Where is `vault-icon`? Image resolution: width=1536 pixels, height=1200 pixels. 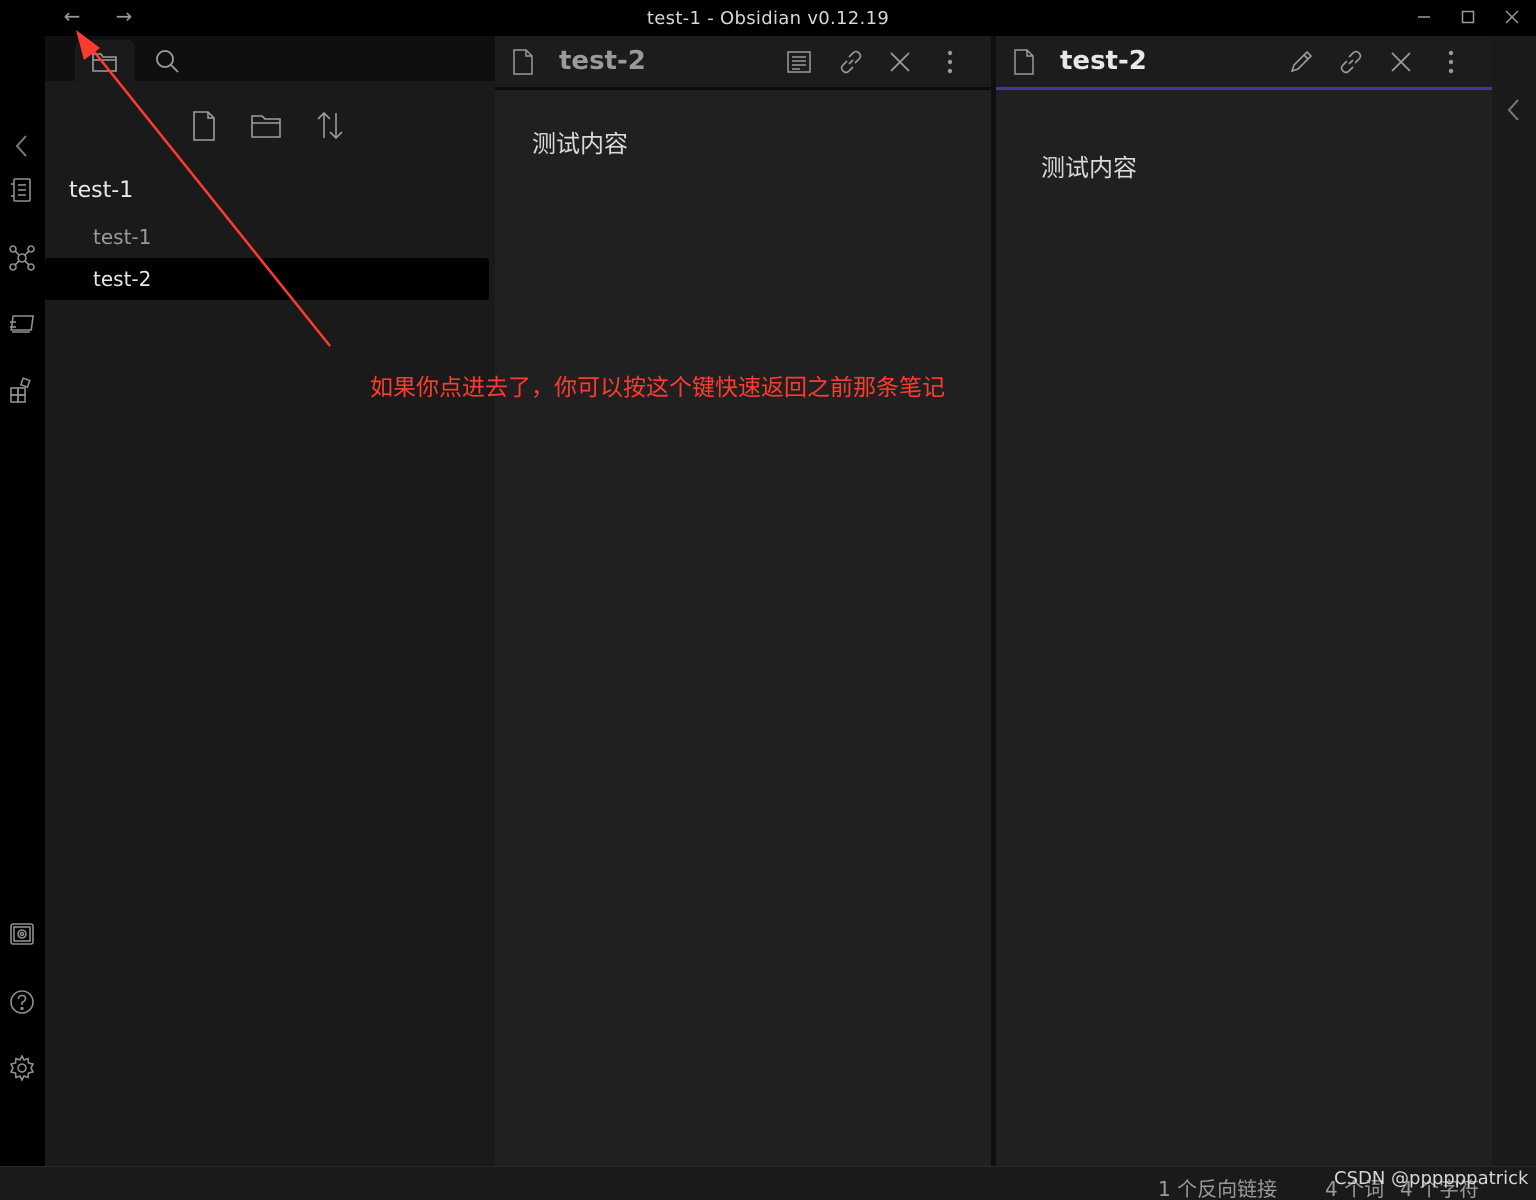
vault-icon is located at coordinates (22, 934).